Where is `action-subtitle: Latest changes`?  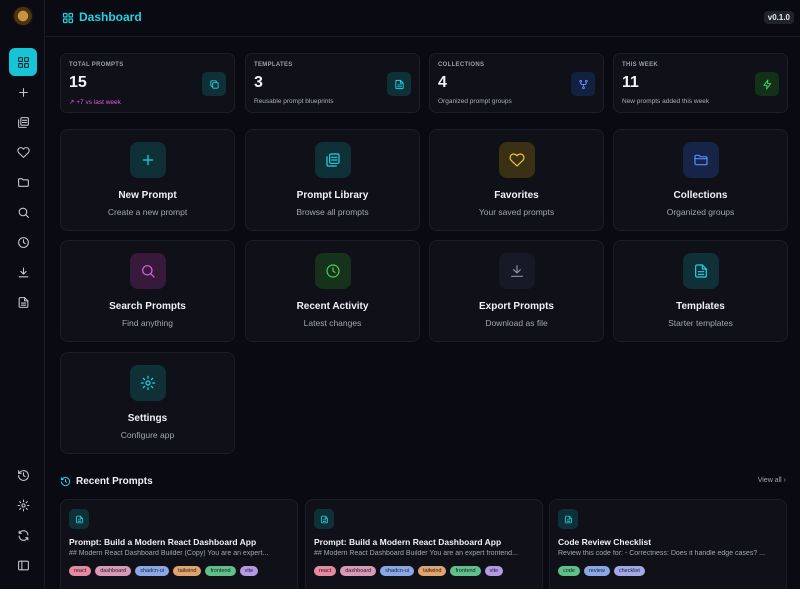
action-subtitle: Latest changes is located at coordinates (332, 323).